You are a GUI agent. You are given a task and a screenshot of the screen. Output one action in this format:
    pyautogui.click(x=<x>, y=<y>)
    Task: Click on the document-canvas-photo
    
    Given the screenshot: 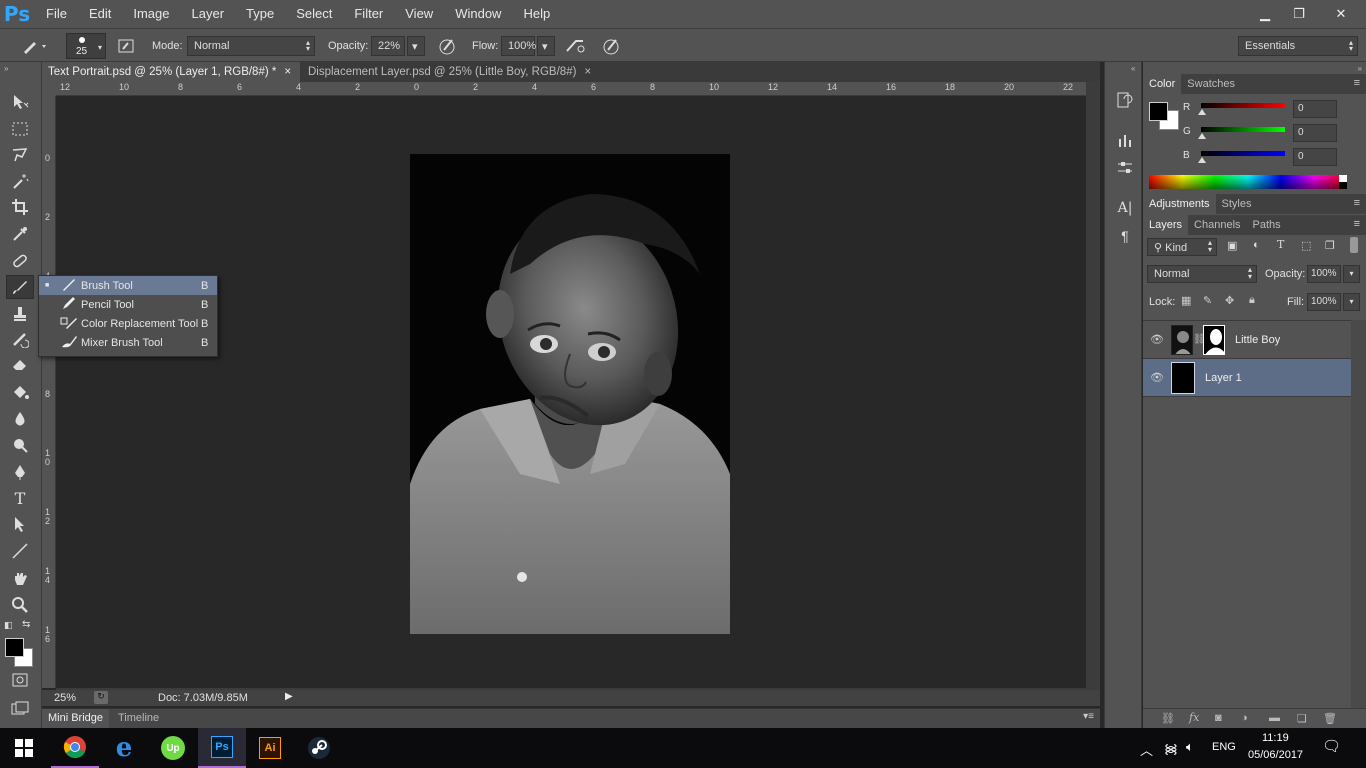 What is the action you would take?
    pyautogui.click(x=570, y=394)
    